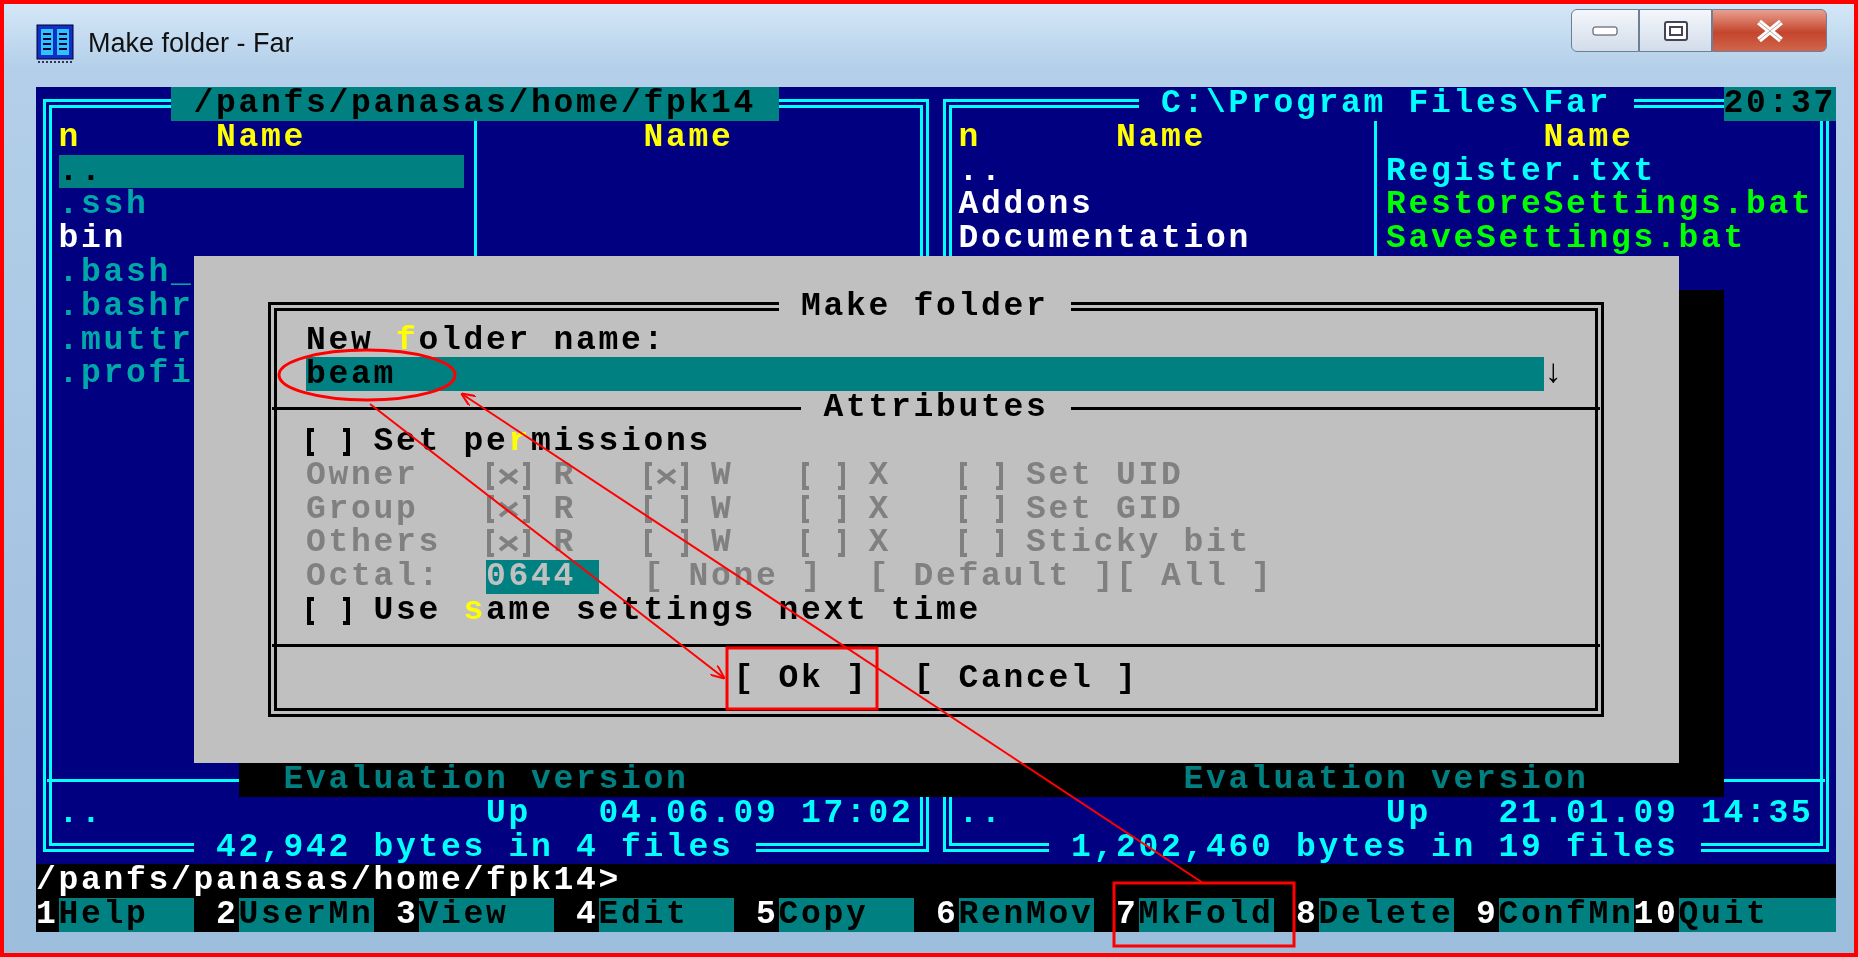 This screenshot has width=1858, height=957. What do you see at coordinates (1780, 104) in the screenshot?
I see `clock: 20:37` at bounding box center [1780, 104].